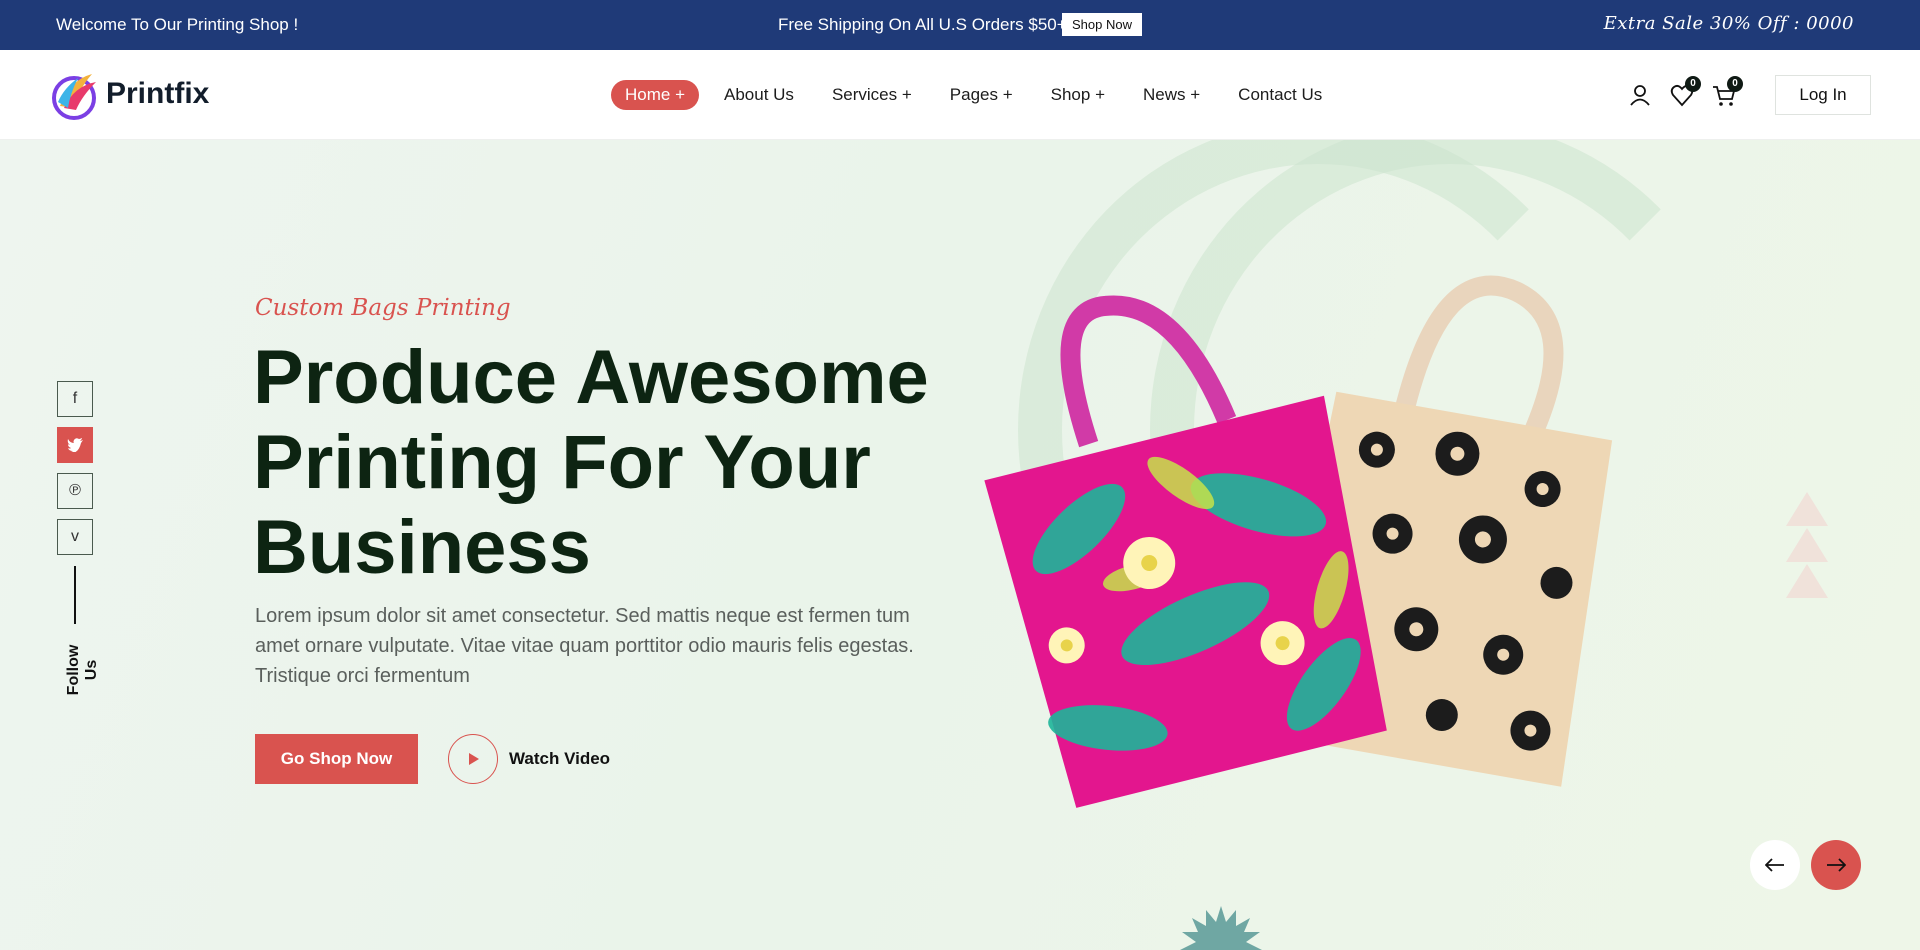 Image resolution: width=1920 pixels, height=950 pixels. Describe the element at coordinates (1102, 24) in the screenshot. I see `topbar-shop-now-button: Shop Now` at that location.